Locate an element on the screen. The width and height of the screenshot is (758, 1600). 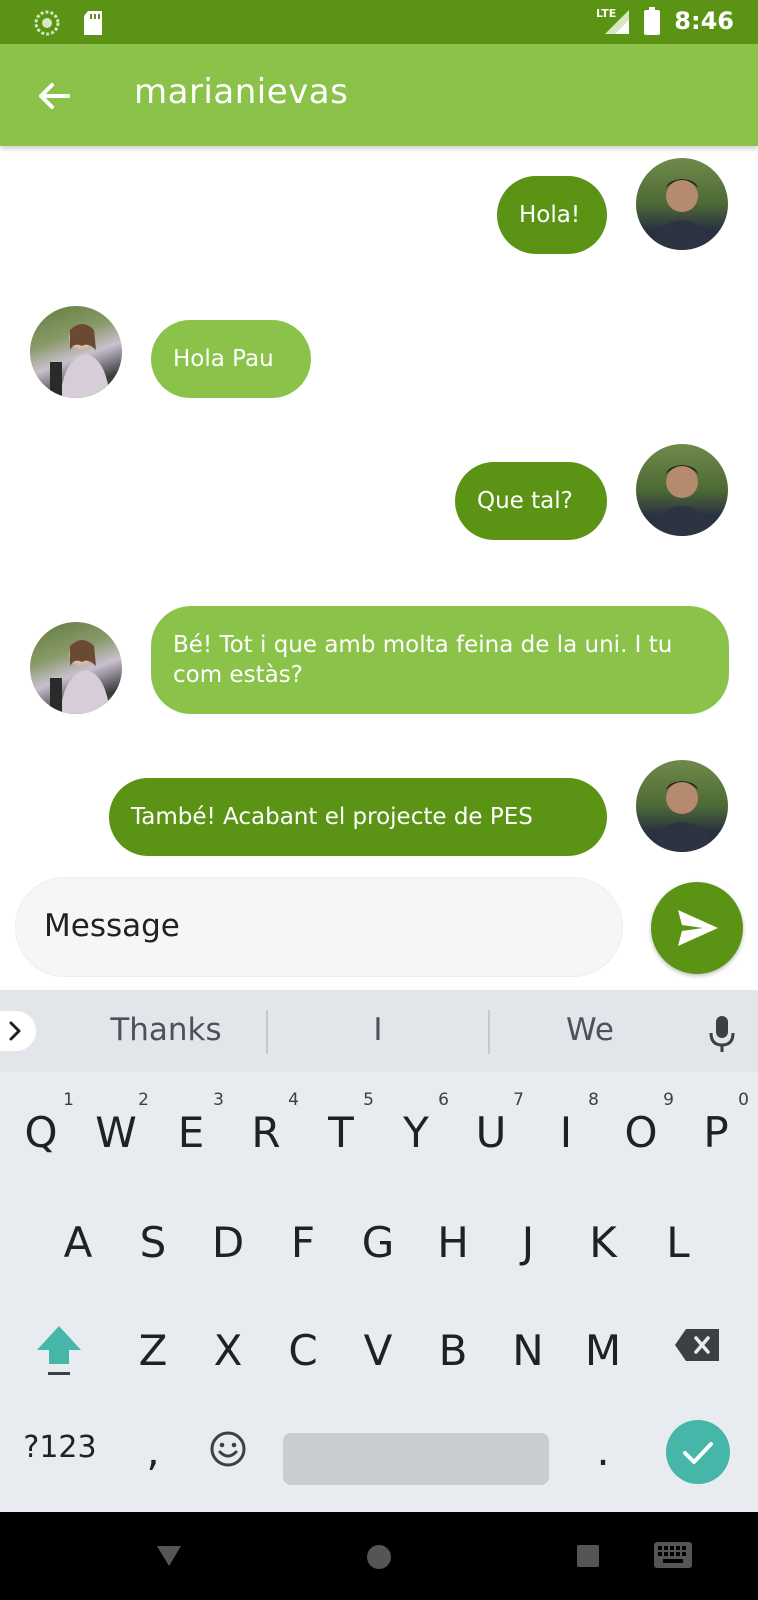
key-label: C is located at coordinates (303, 1350).